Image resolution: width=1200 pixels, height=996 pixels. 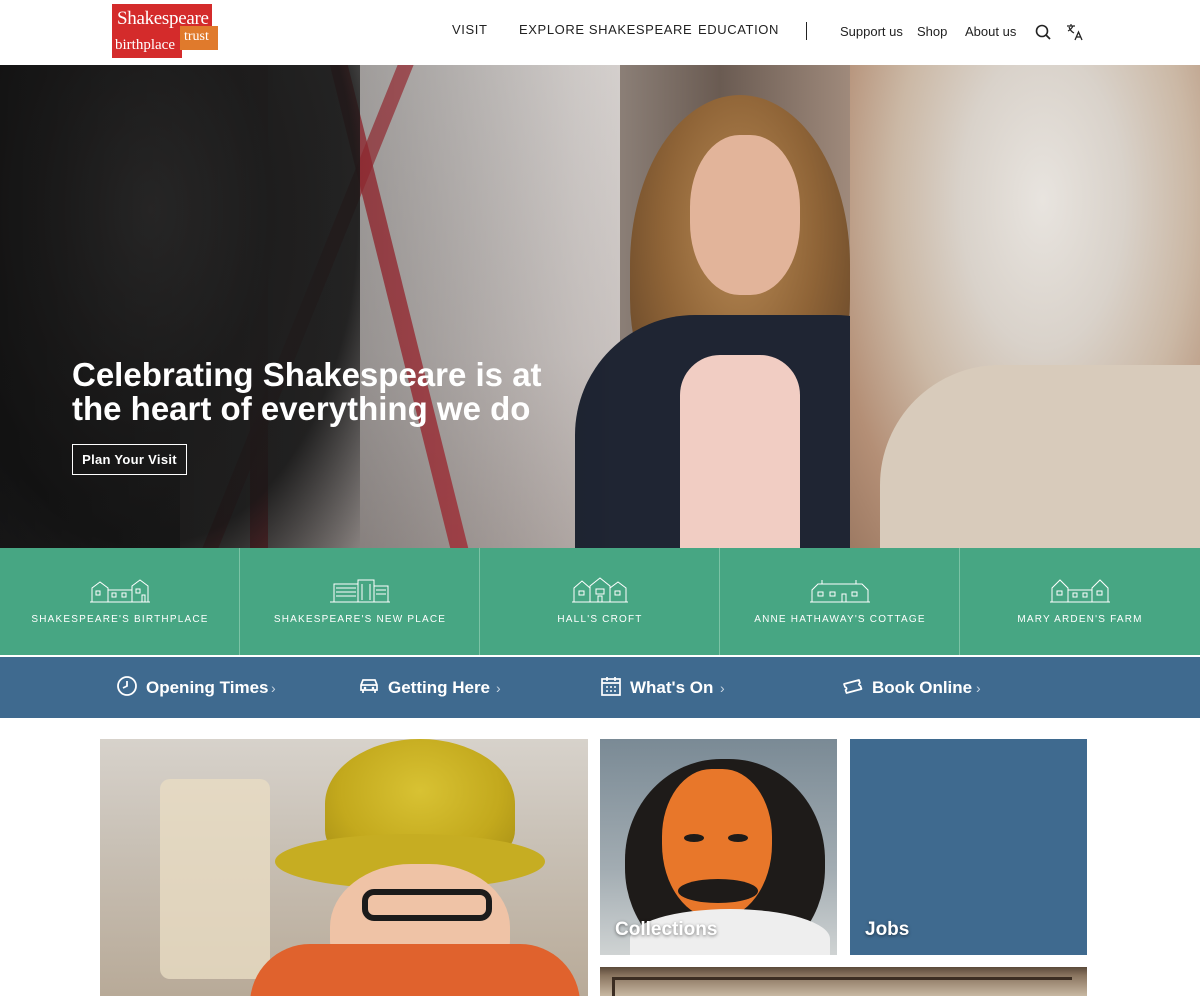 What do you see at coordinates (932, 31) in the screenshot?
I see `nav-shop: Shop` at bounding box center [932, 31].